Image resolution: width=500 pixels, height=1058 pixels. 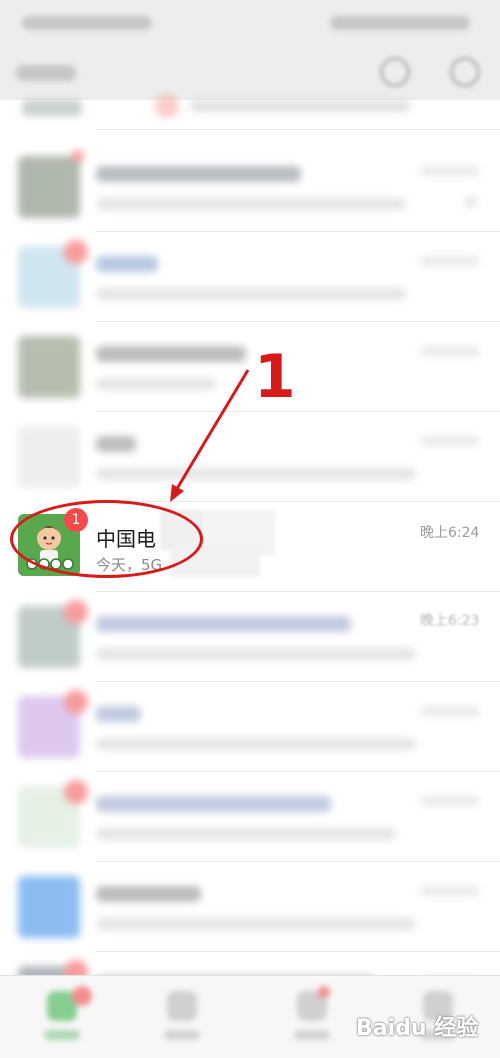 What do you see at coordinates (450, 533) in the screenshot?
I see `chat-time: 晚上6:24` at bounding box center [450, 533].